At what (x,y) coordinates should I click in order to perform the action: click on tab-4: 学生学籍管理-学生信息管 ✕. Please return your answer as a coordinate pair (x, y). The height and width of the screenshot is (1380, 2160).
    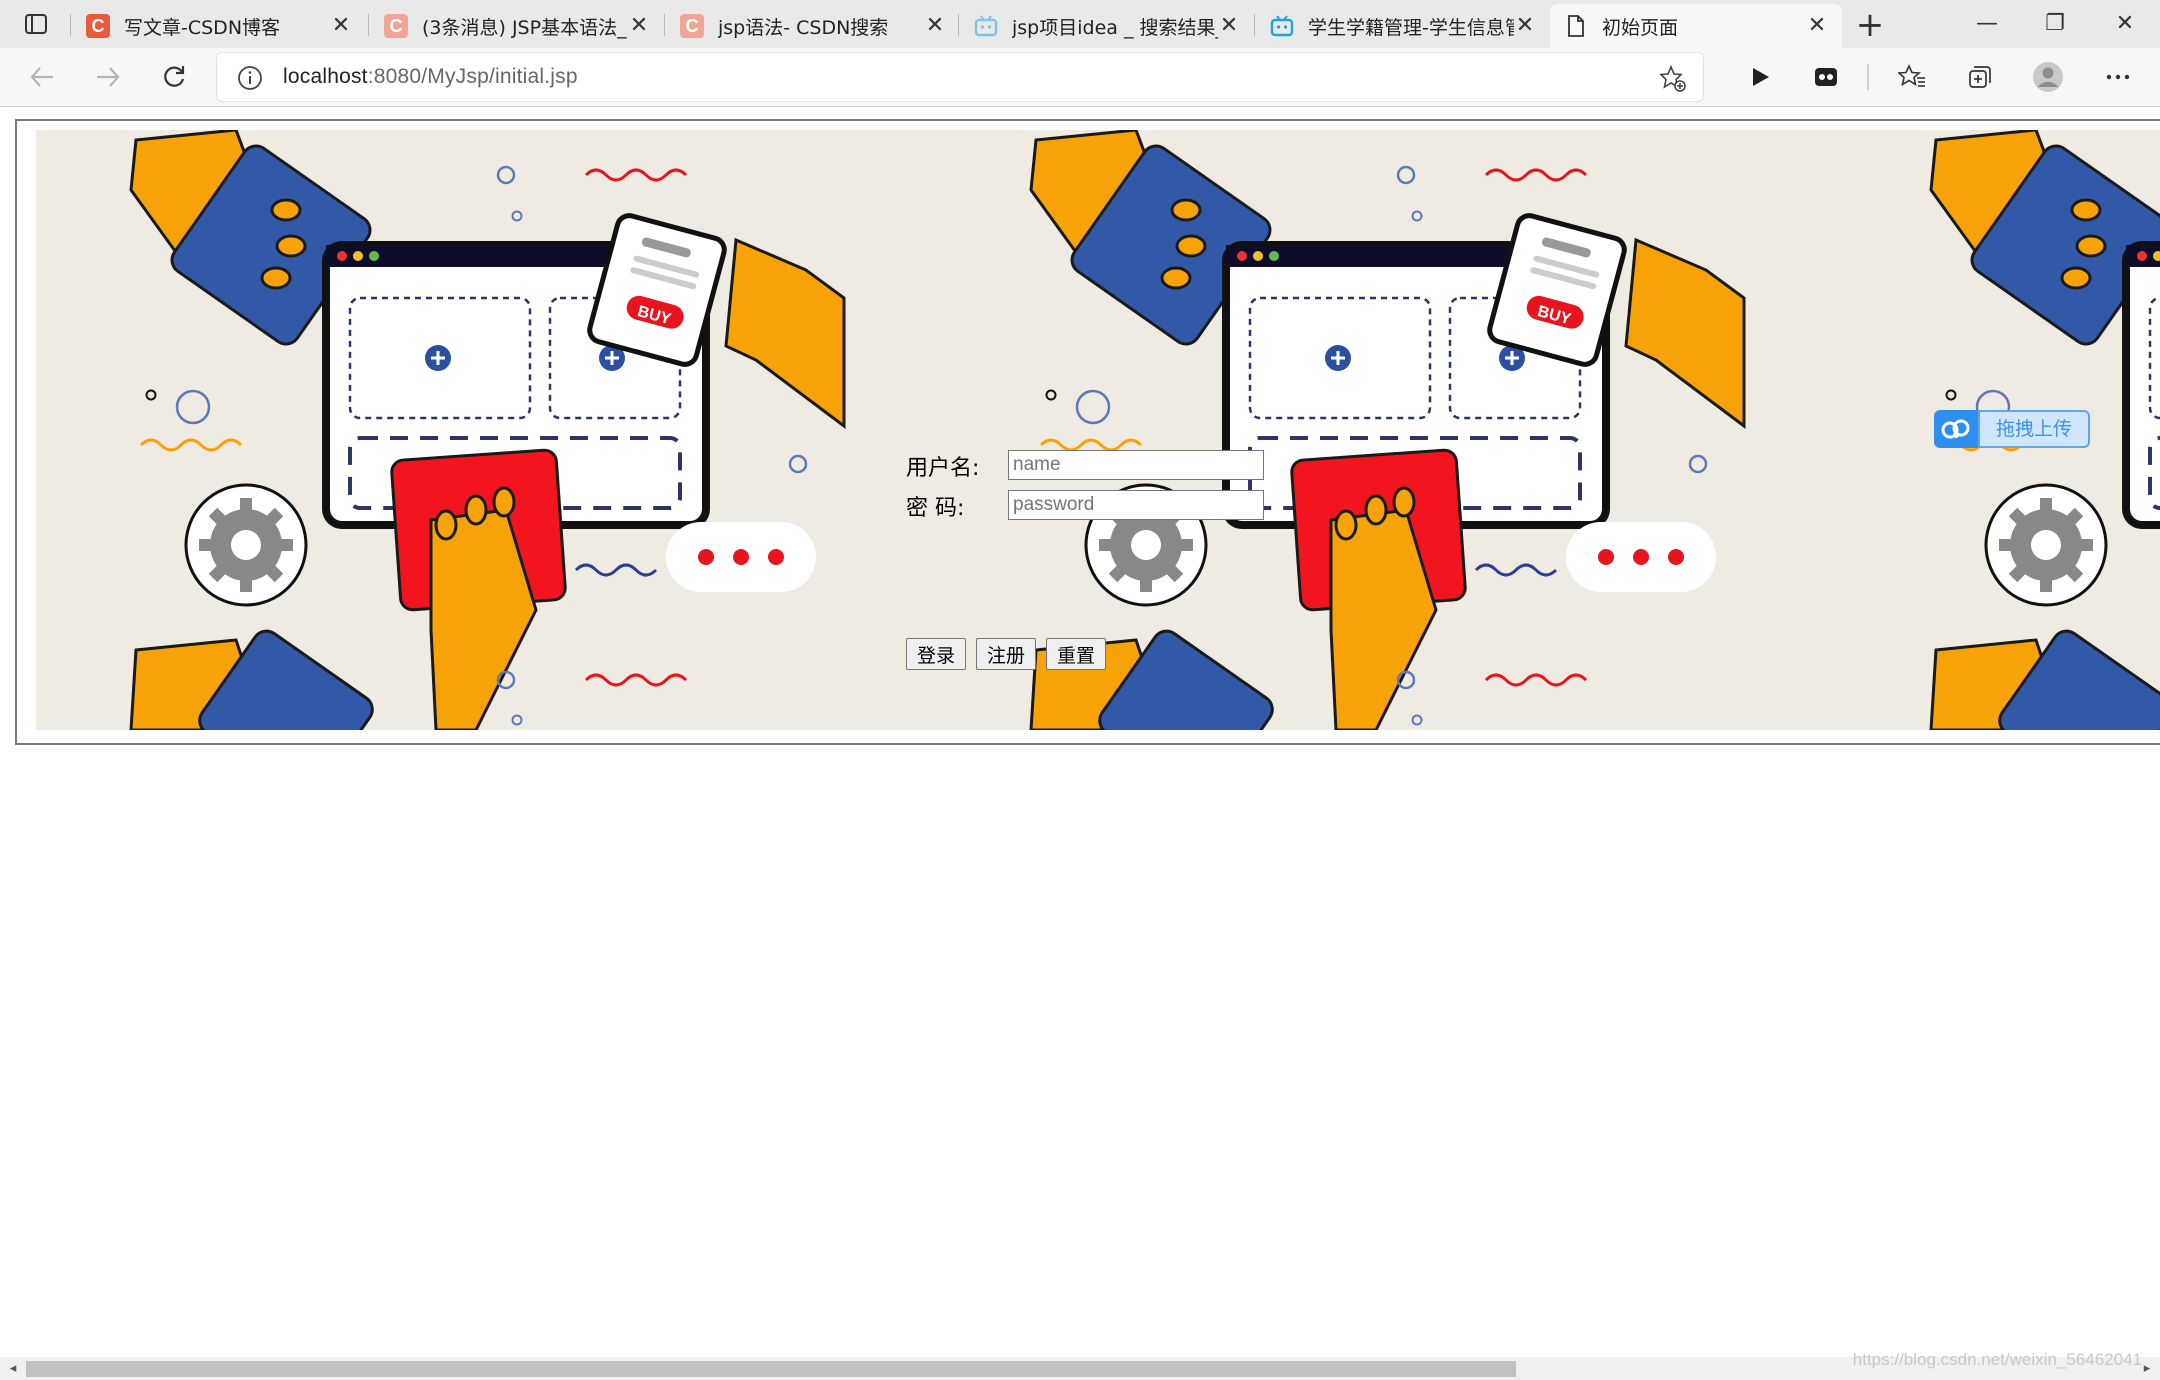
    Looking at the image, I should click on (1403, 26).